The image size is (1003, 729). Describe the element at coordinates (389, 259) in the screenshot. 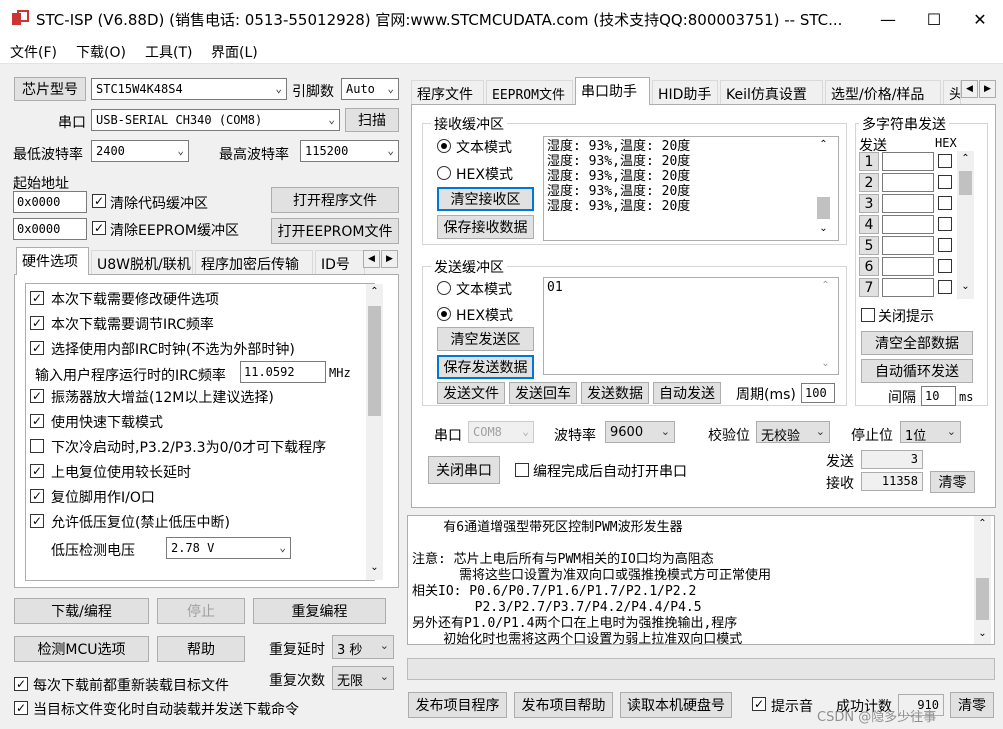

I see `tab-scroll-right-icon: ▶` at that location.